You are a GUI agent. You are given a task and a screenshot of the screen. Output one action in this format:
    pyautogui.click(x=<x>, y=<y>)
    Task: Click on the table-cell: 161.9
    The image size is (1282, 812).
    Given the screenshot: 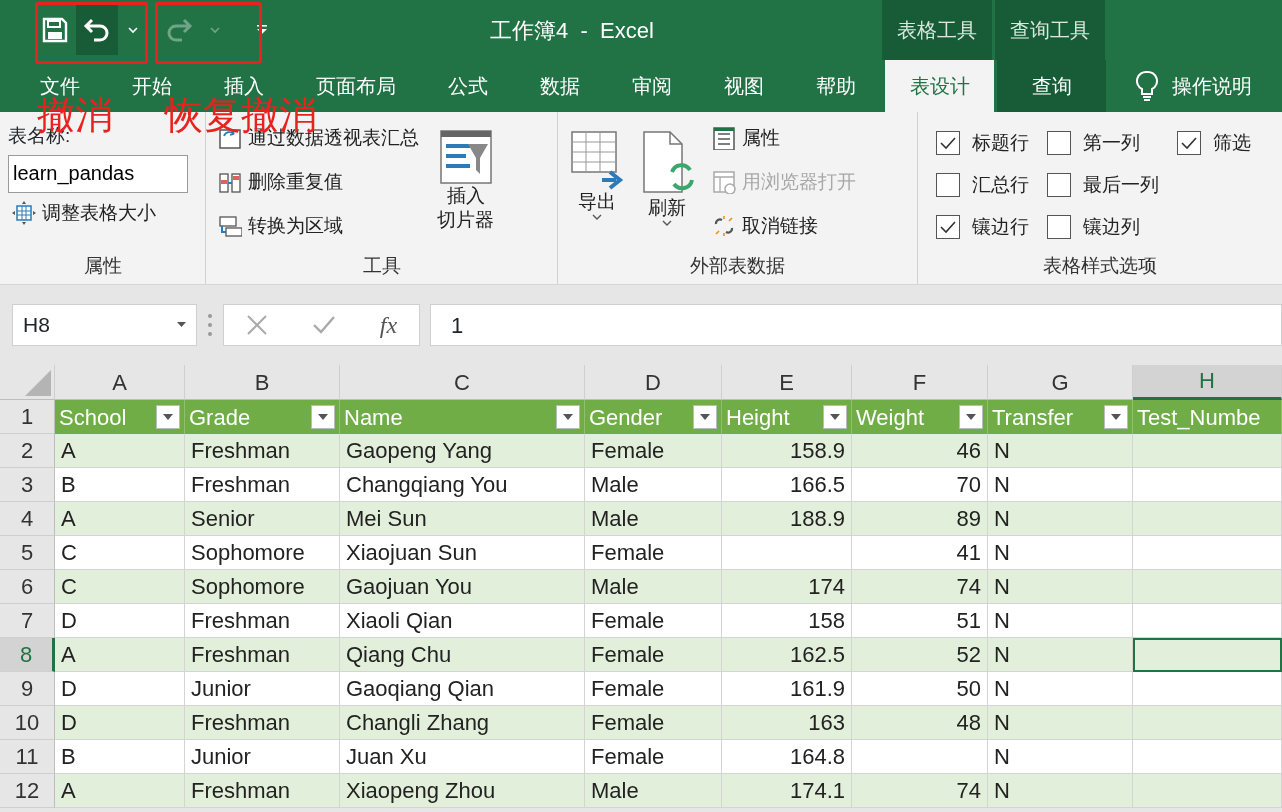 What is the action you would take?
    pyautogui.click(x=787, y=689)
    